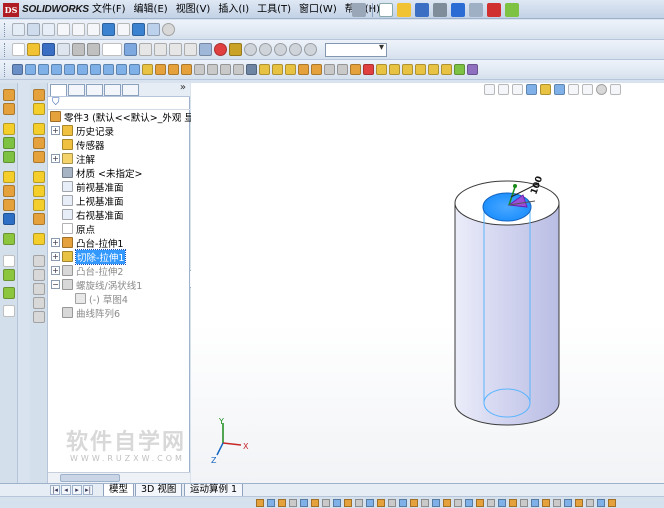  I want to click on grid-icon, so click(145, 49).